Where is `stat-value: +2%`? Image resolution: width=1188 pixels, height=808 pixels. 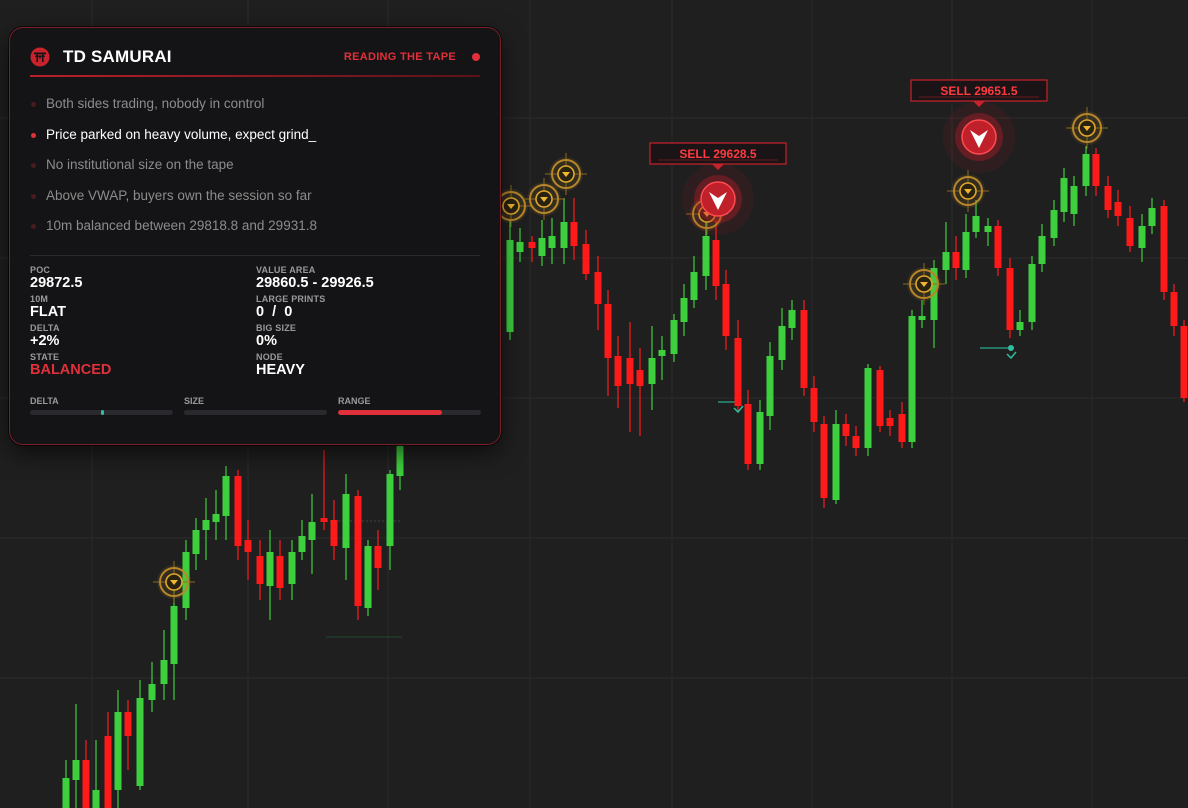
stat-value: +2% is located at coordinates (45, 341).